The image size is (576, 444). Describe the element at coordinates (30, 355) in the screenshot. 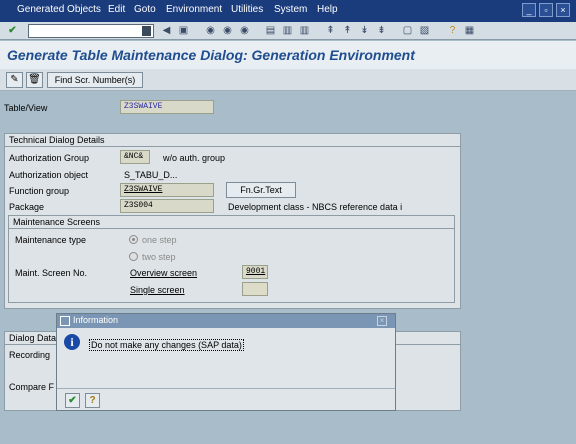

I see `recording-label: Recording` at that location.